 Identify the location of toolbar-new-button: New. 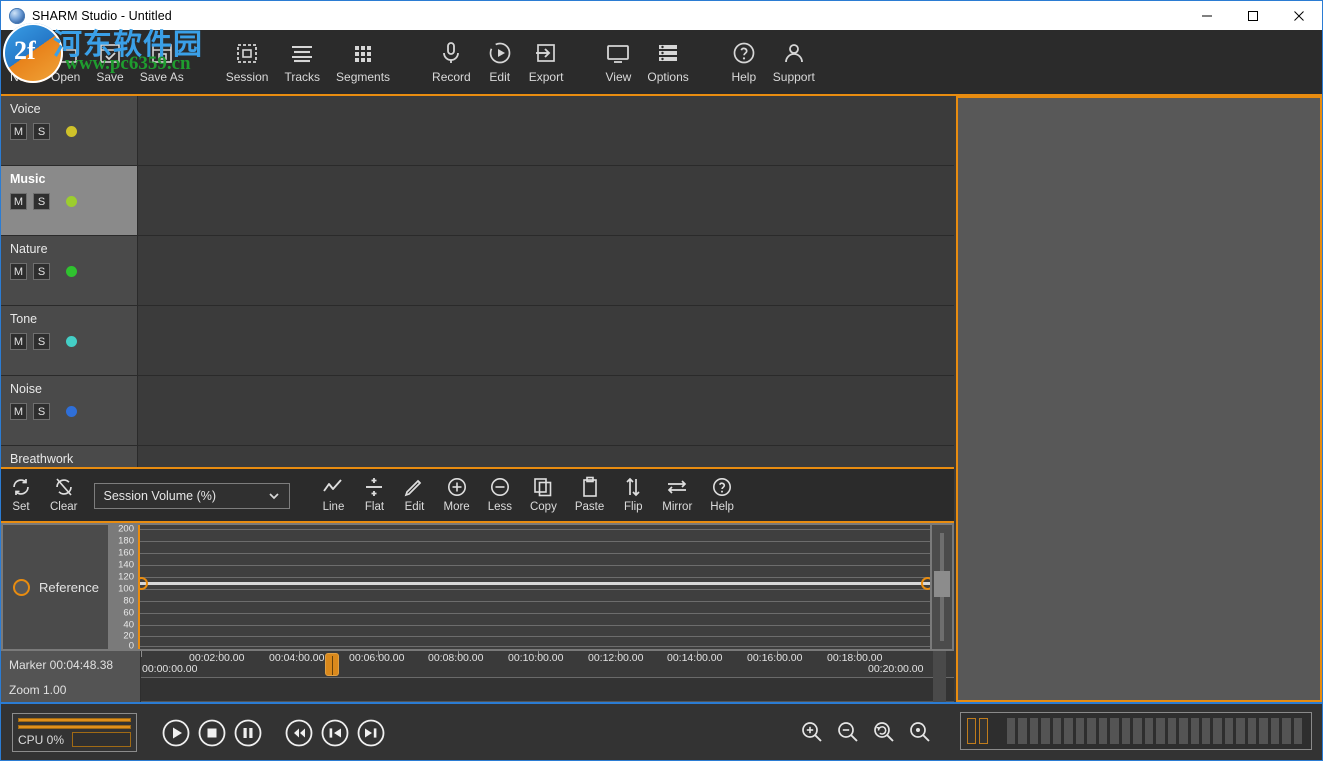
(22, 57).